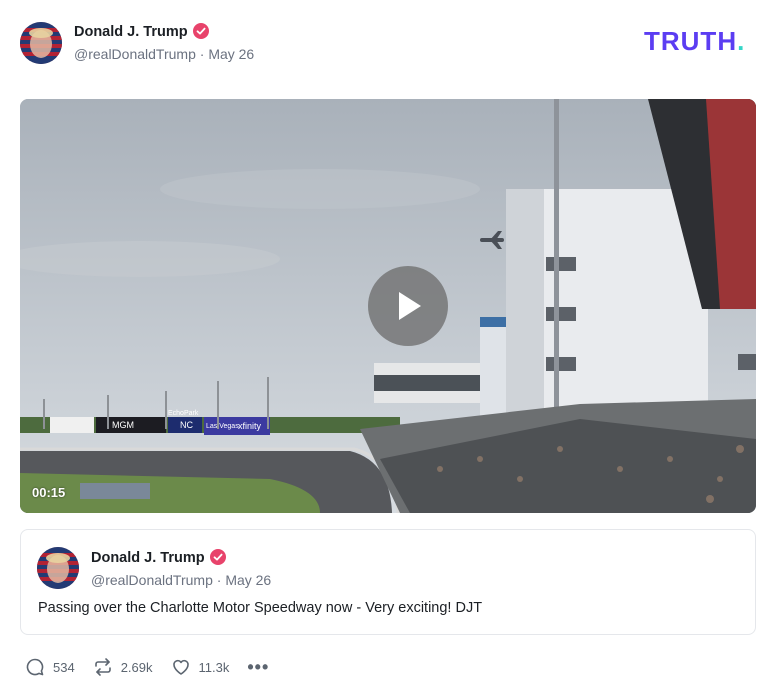 The image size is (777, 697). What do you see at coordinates (64, 667) in the screenshot?
I see `reply-count: 534` at bounding box center [64, 667].